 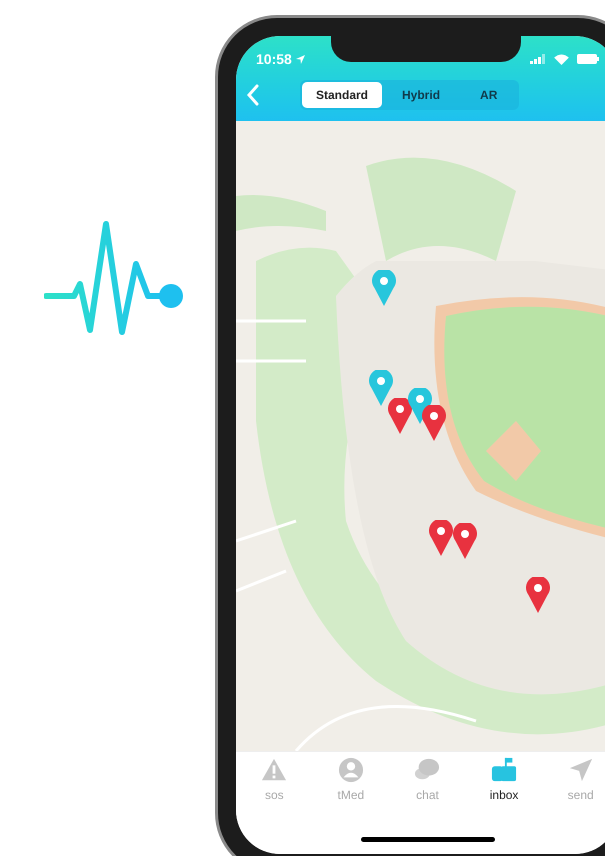 What do you see at coordinates (274, 770) in the screenshot?
I see `warning-icon` at bounding box center [274, 770].